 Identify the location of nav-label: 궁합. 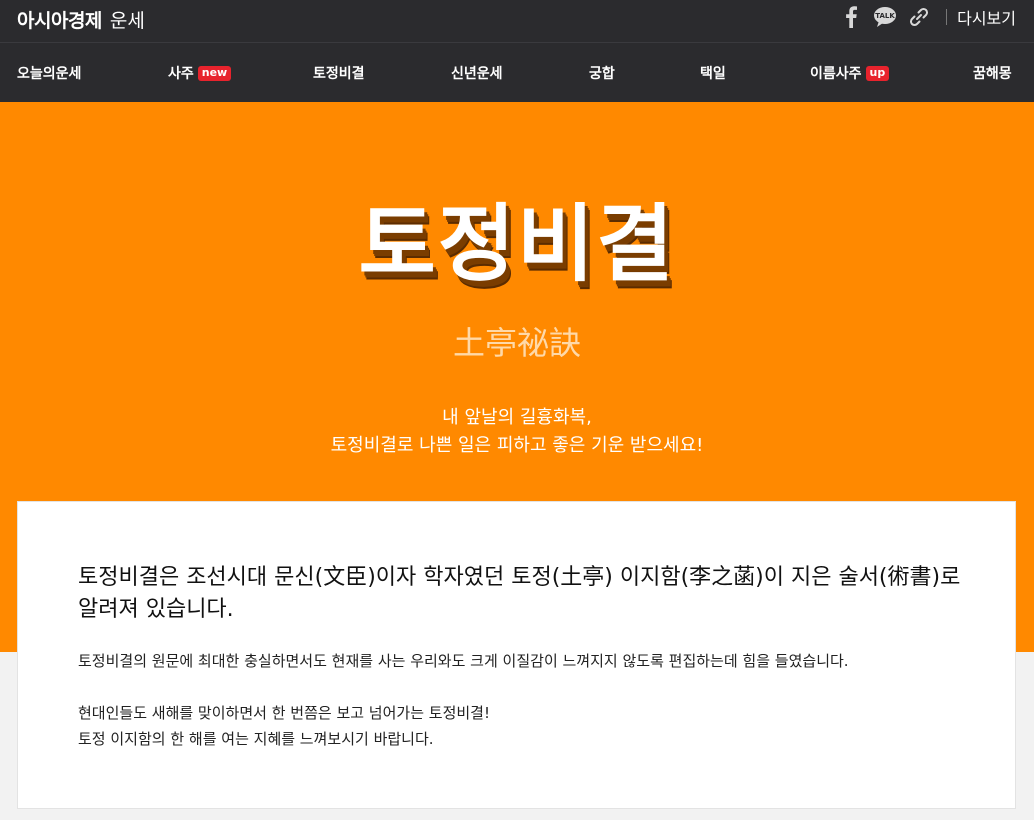
(602, 74).